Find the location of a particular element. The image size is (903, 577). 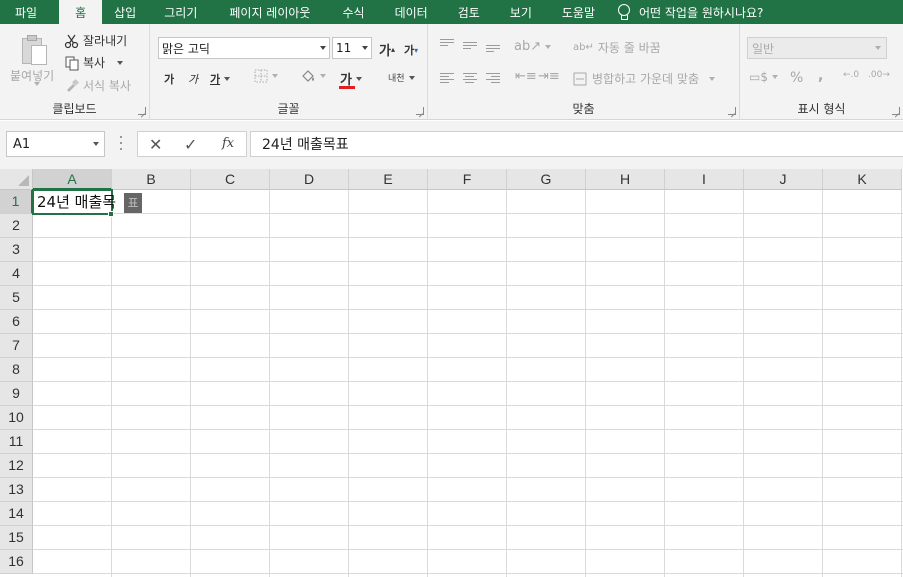

tell-me-text: 어떤 작업을 원하시나요? is located at coordinates (701, 12).